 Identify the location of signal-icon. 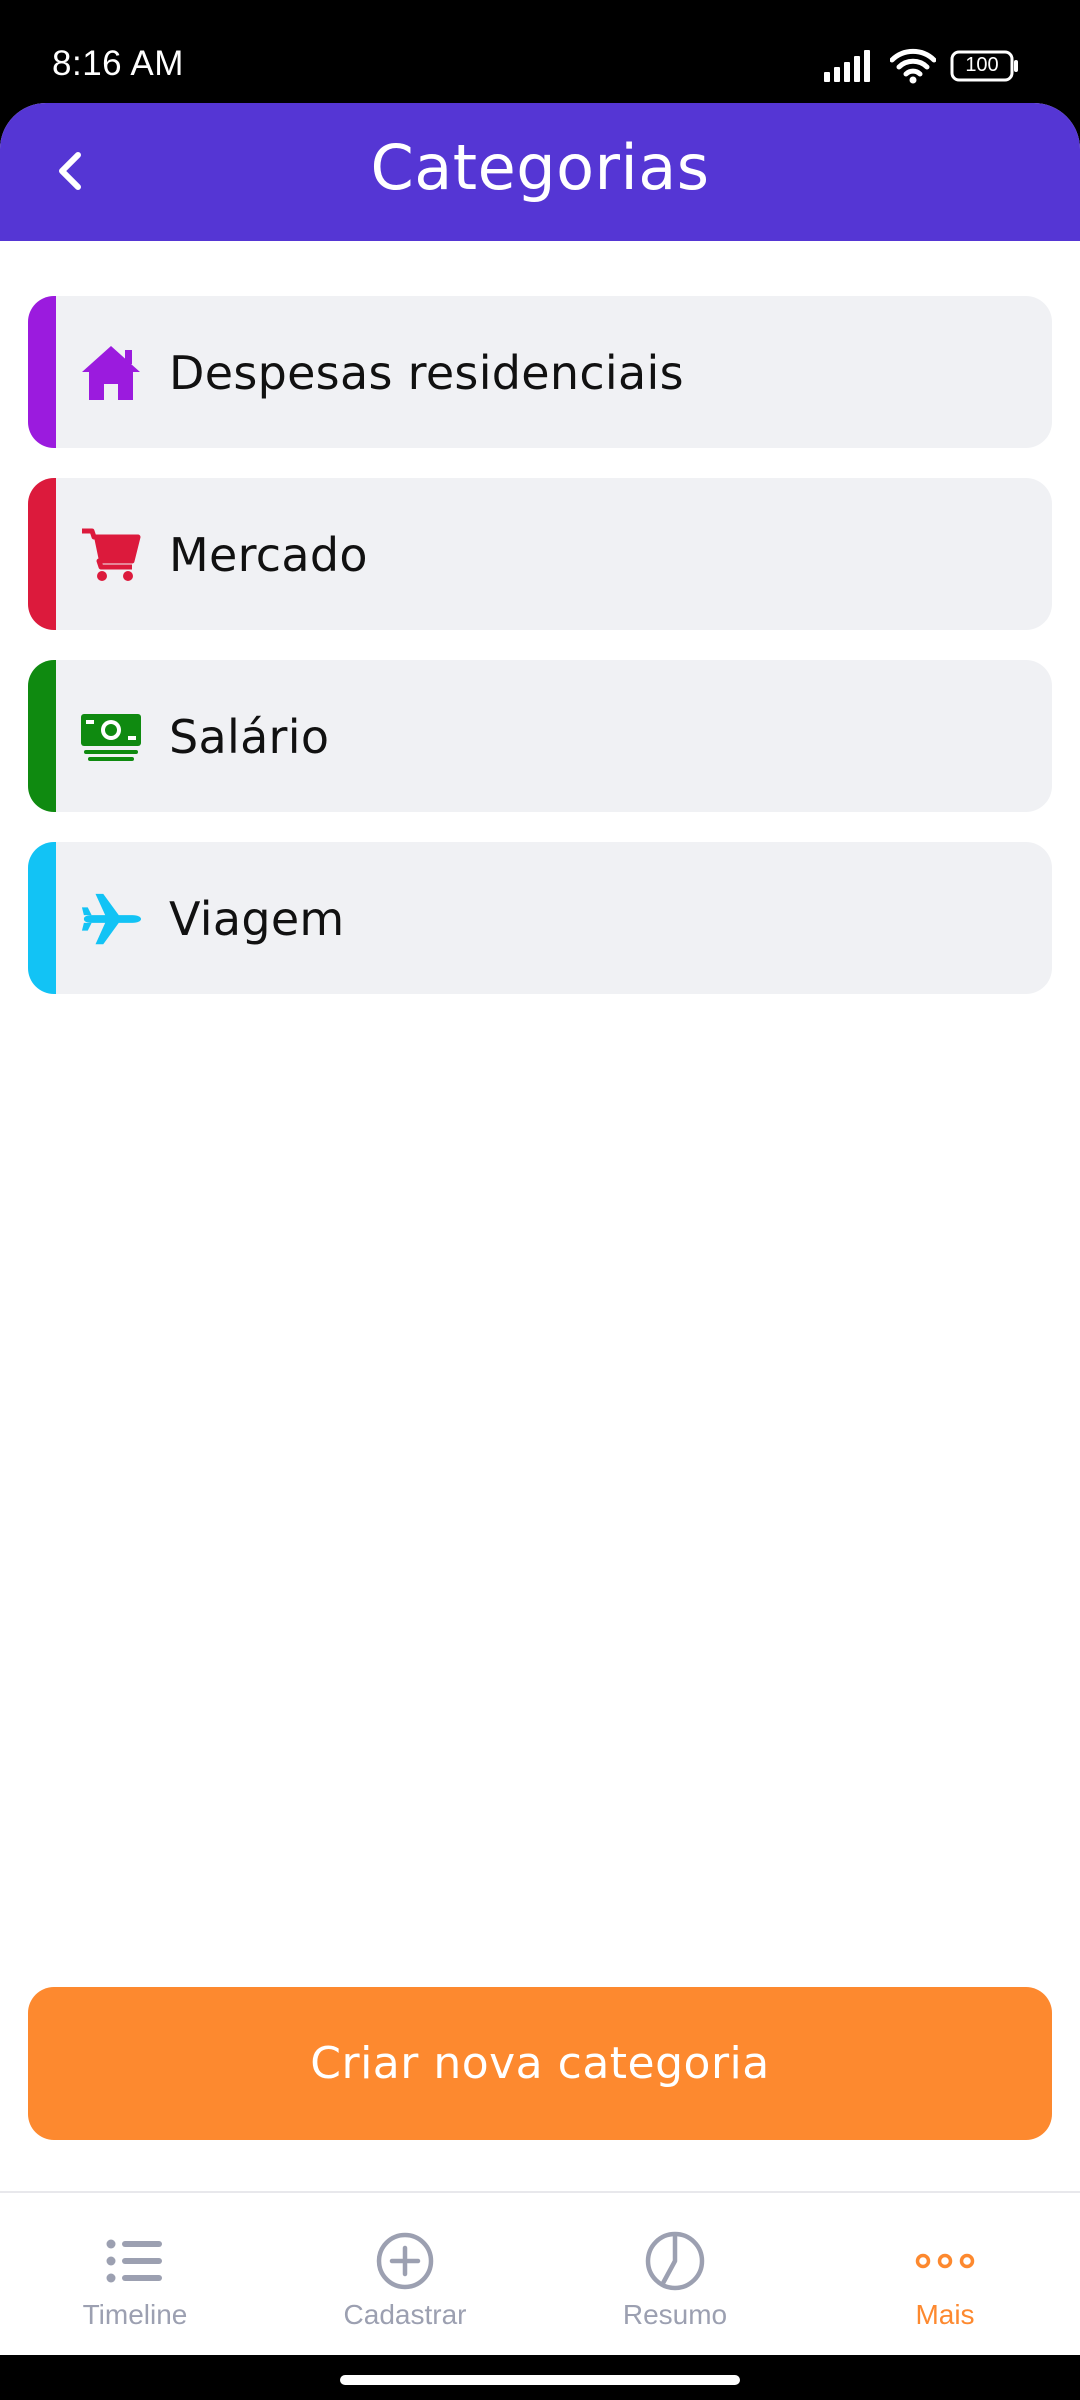
(850, 66).